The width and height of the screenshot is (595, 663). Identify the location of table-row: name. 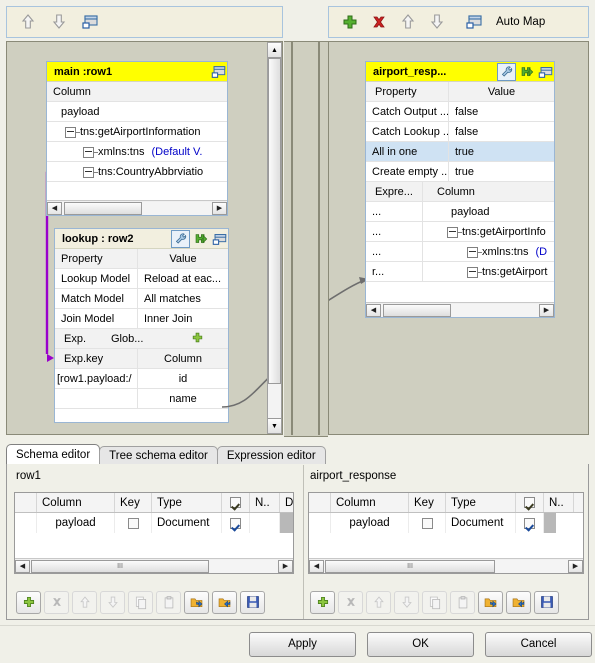
(141, 399).